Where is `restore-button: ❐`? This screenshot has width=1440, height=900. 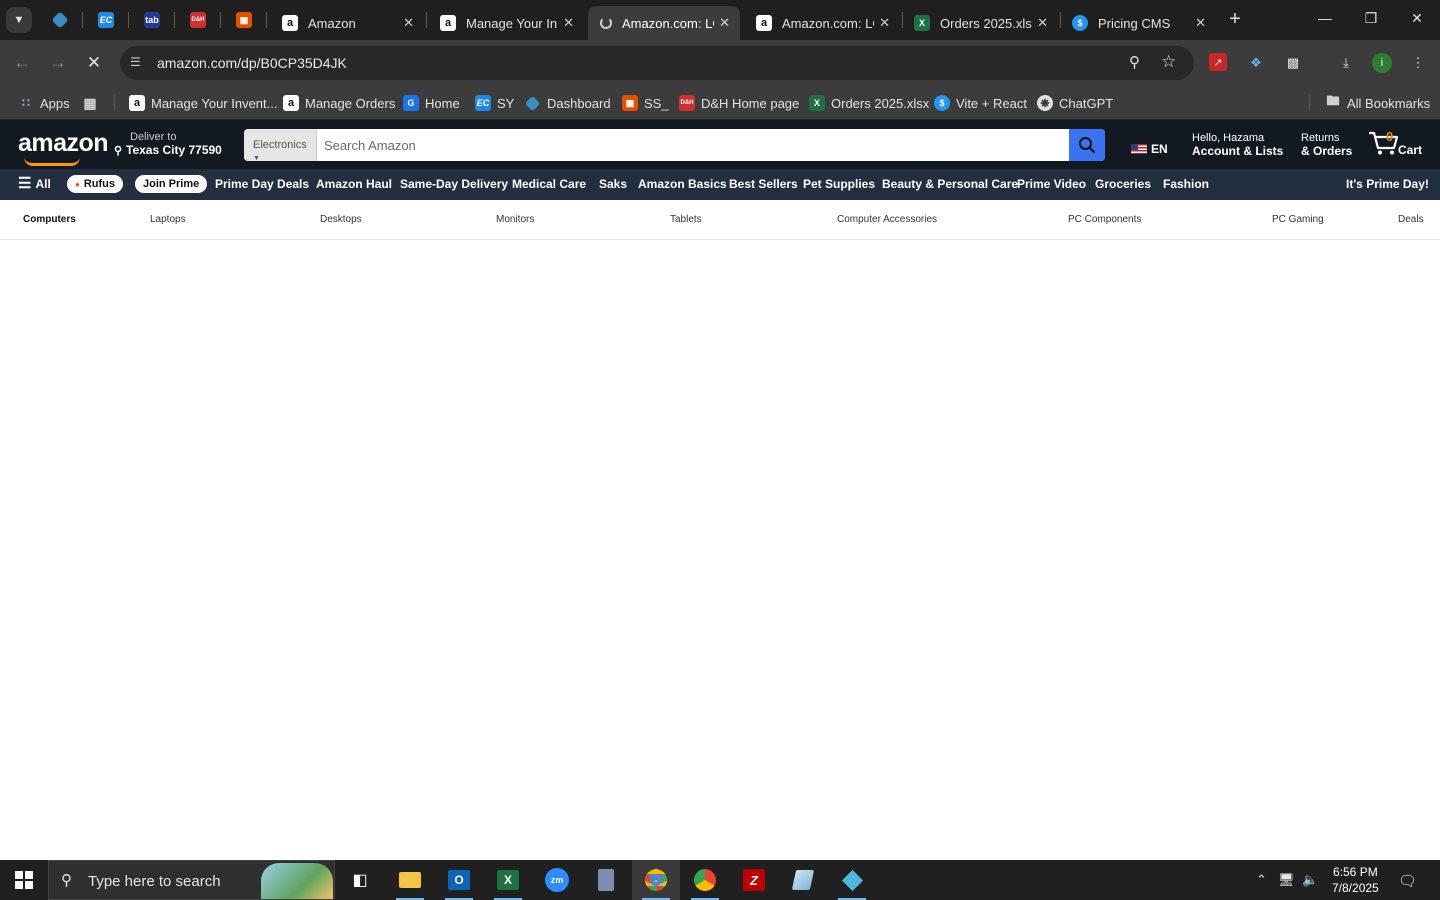 restore-button: ❐ is located at coordinates (1371, 18).